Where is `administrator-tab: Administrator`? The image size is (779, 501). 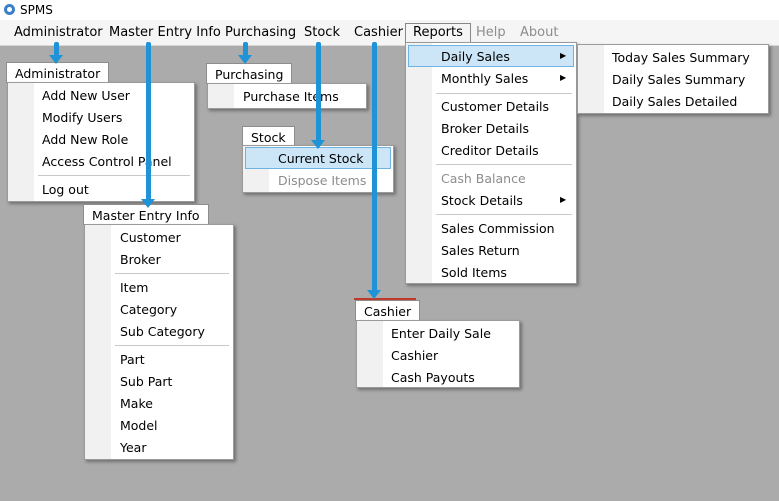
administrator-tab: Administrator is located at coordinates (58, 72).